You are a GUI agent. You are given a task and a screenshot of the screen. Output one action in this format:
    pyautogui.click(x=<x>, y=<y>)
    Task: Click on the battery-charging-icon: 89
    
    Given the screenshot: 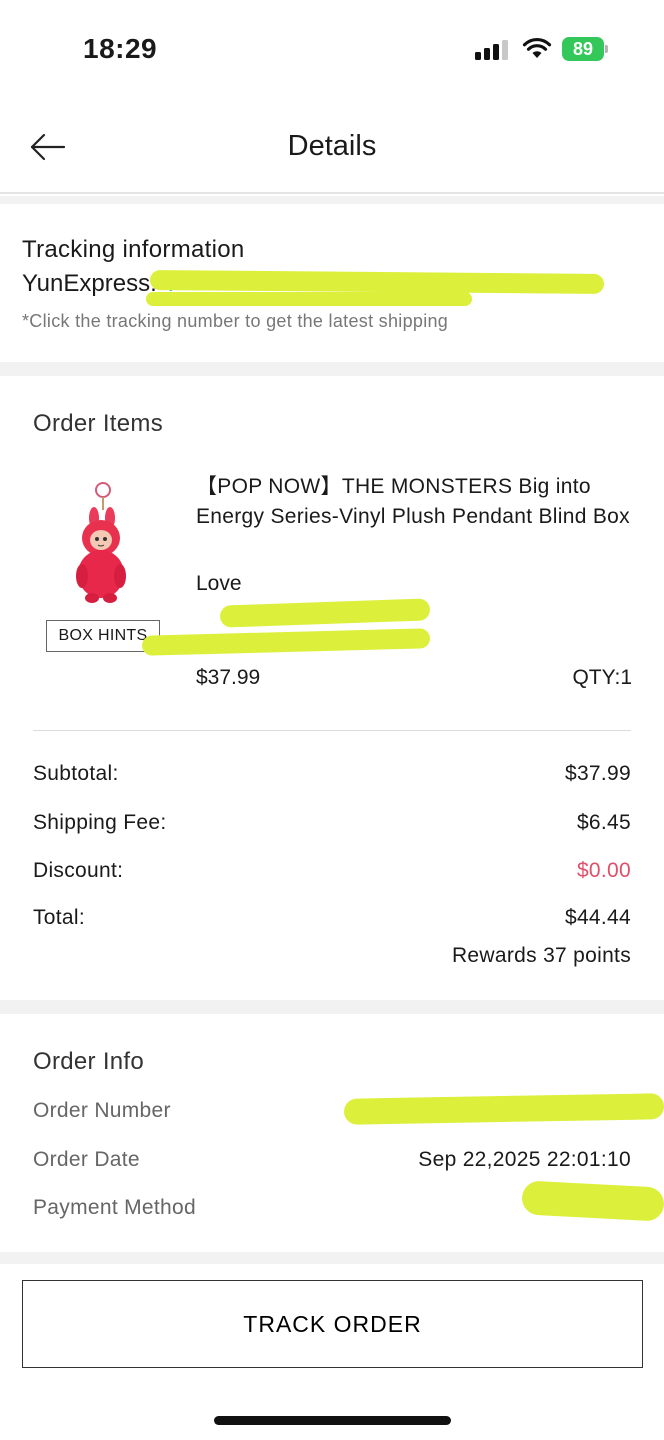 What is the action you would take?
    pyautogui.click(x=583, y=49)
    